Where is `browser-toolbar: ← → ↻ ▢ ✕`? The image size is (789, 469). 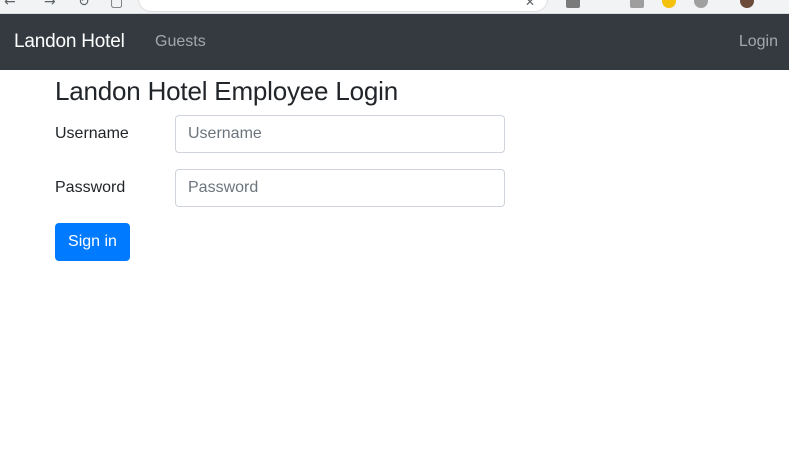 browser-toolbar: ← → ↻ ▢ ✕ is located at coordinates (394, 7).